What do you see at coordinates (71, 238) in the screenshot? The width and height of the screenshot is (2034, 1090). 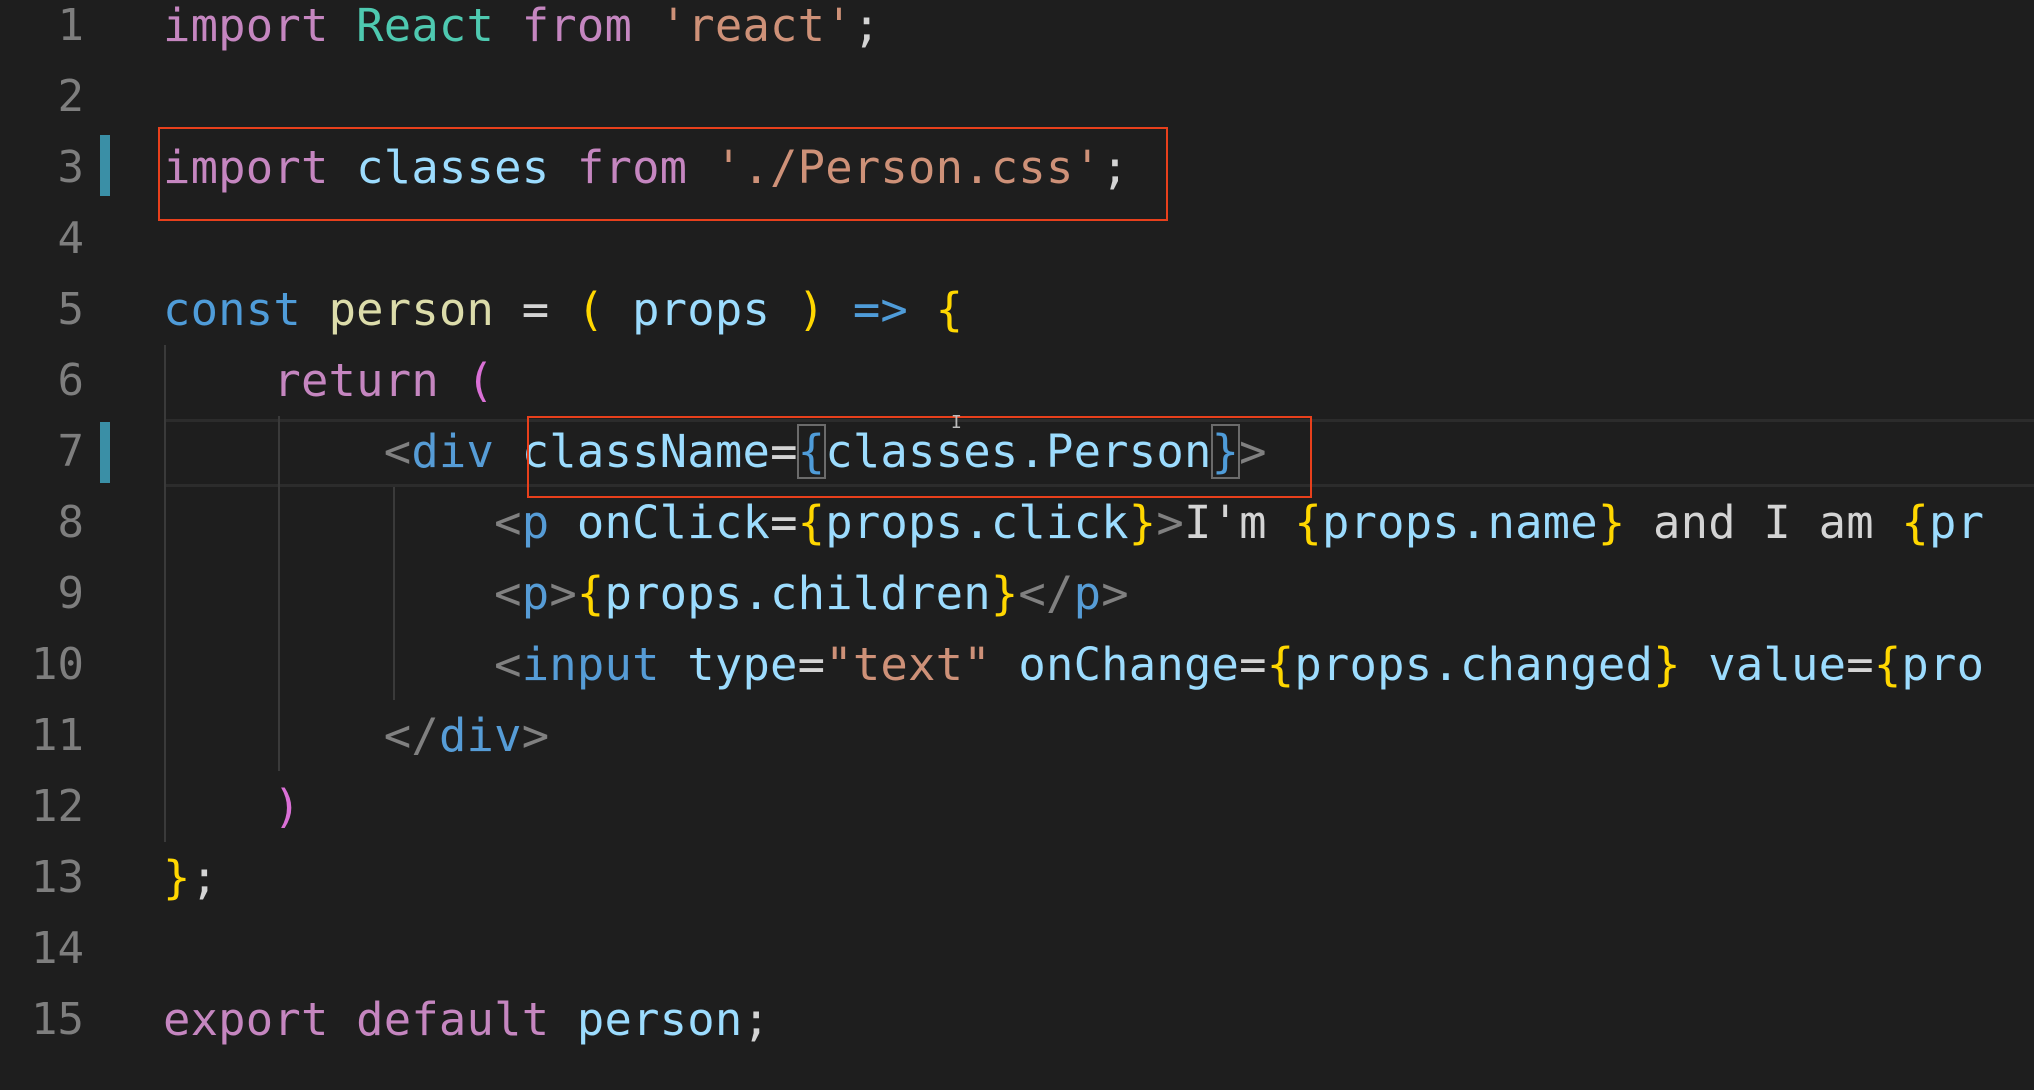 I see `line-number: 4` at bounding box center [71, 238].